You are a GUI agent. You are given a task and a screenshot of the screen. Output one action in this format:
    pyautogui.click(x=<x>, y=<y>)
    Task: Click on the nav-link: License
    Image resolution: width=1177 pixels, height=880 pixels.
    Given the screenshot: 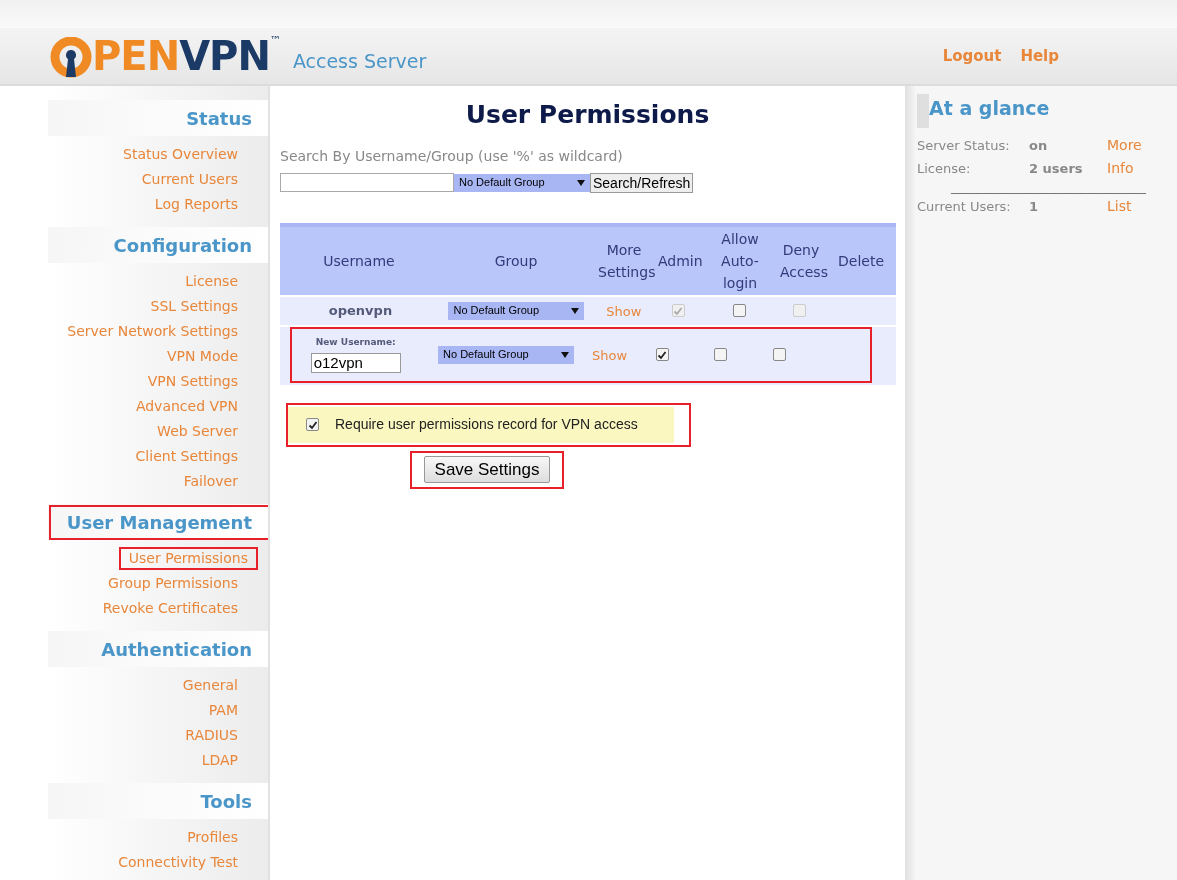 What is the action you would take?
    pyautogui.click(x=211, y=281)
    